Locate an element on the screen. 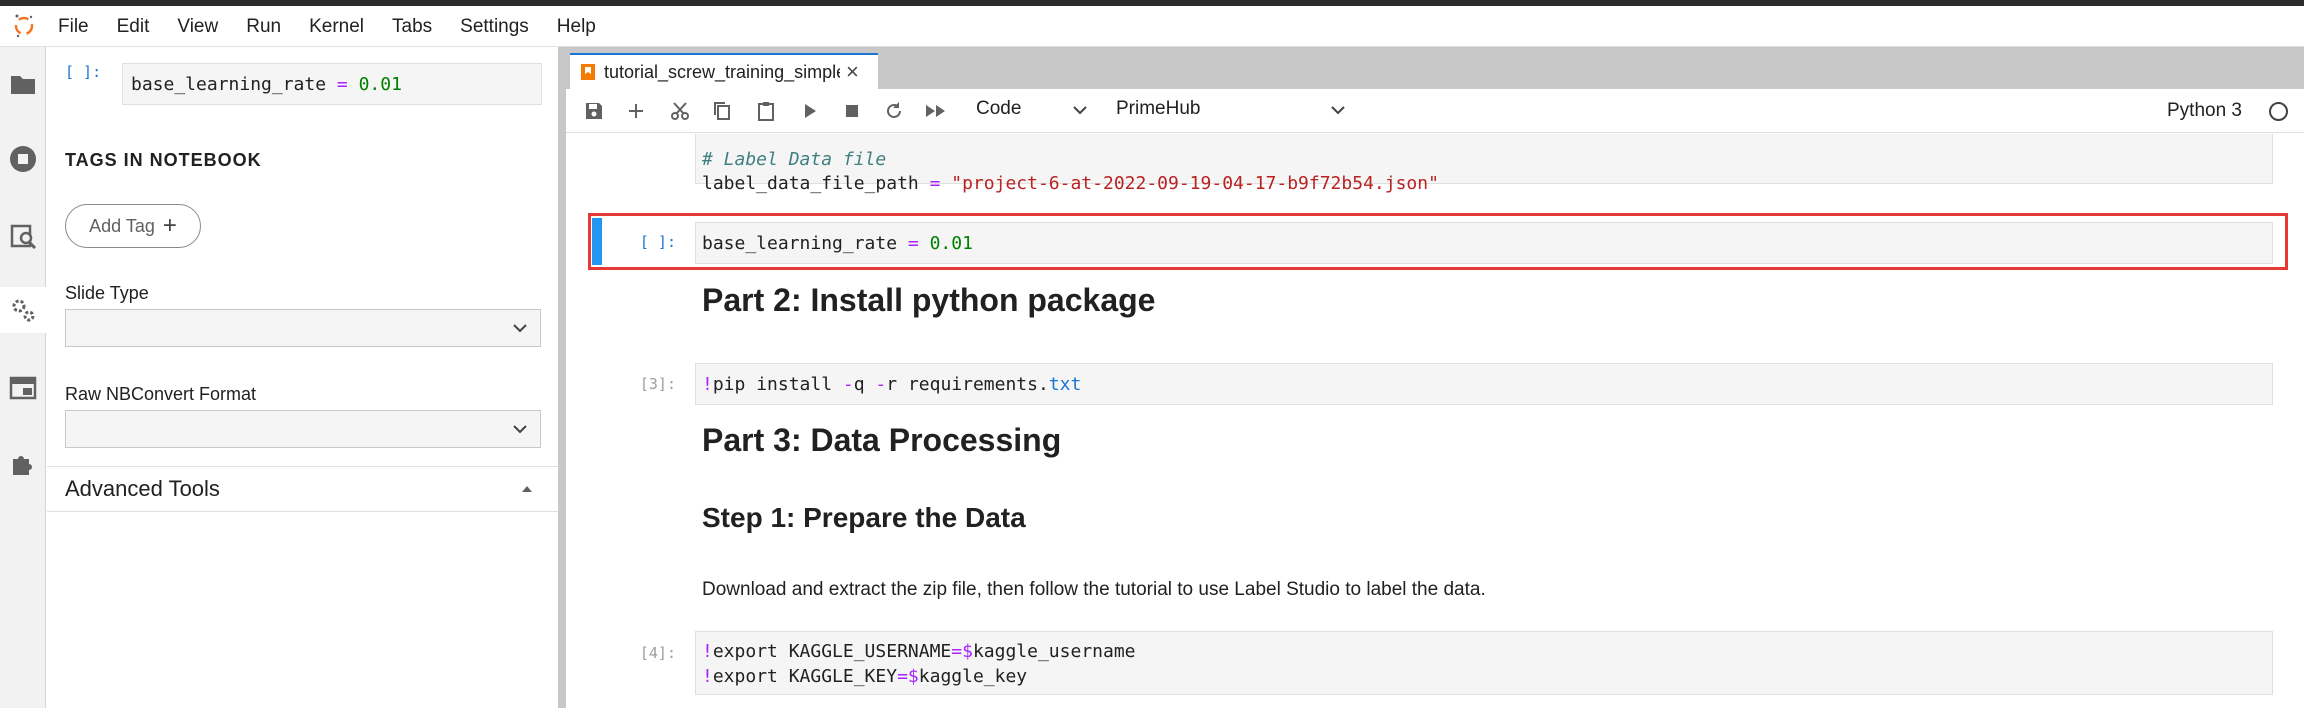  menu-edit: Edit is located at coordinates (133, 26).